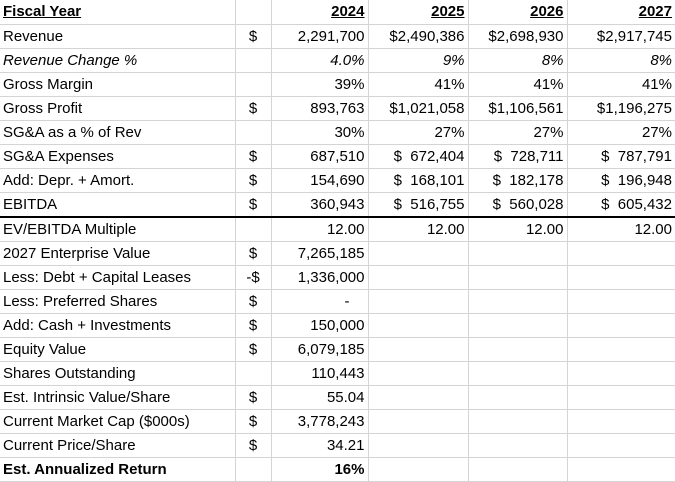 This screenshot has width=675, height=482. Describe the element at coordinates (320, 180) in the screenshot. I see `depr-amort-2024: 154,690` at that location.